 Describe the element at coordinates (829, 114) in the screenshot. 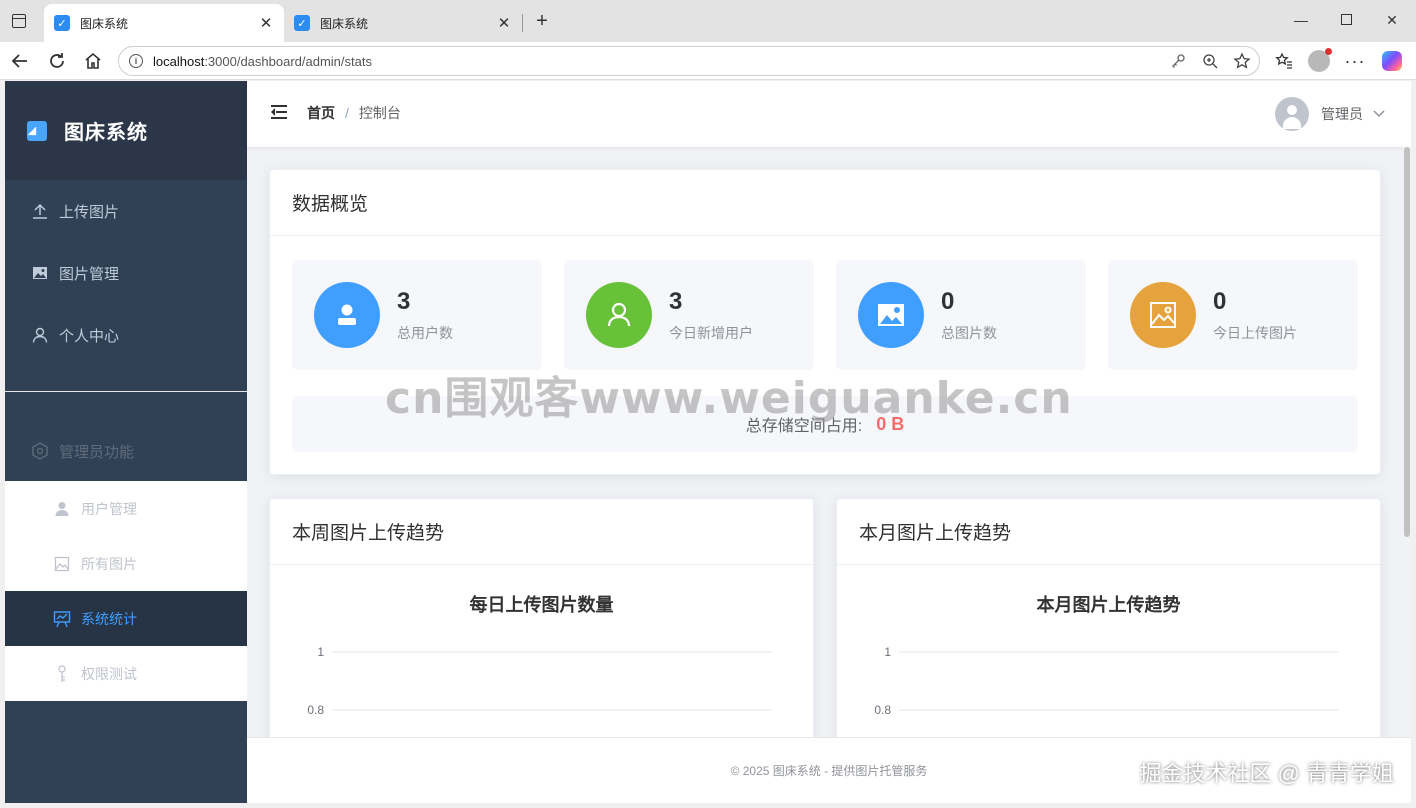

I see `top-navbar: 首页 / 控制台 管理员` at that location.